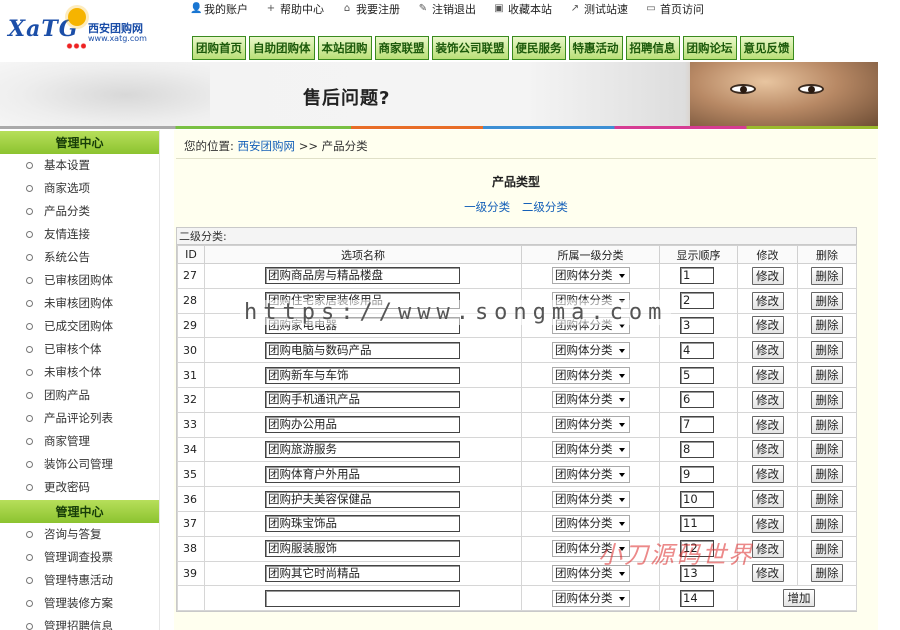 The width and height of the screenshot is (900, 630). What do you see at coordinates (697, 325) in the screenshot?
I see `display-order-input: 3` at bounding box center [697, 325].